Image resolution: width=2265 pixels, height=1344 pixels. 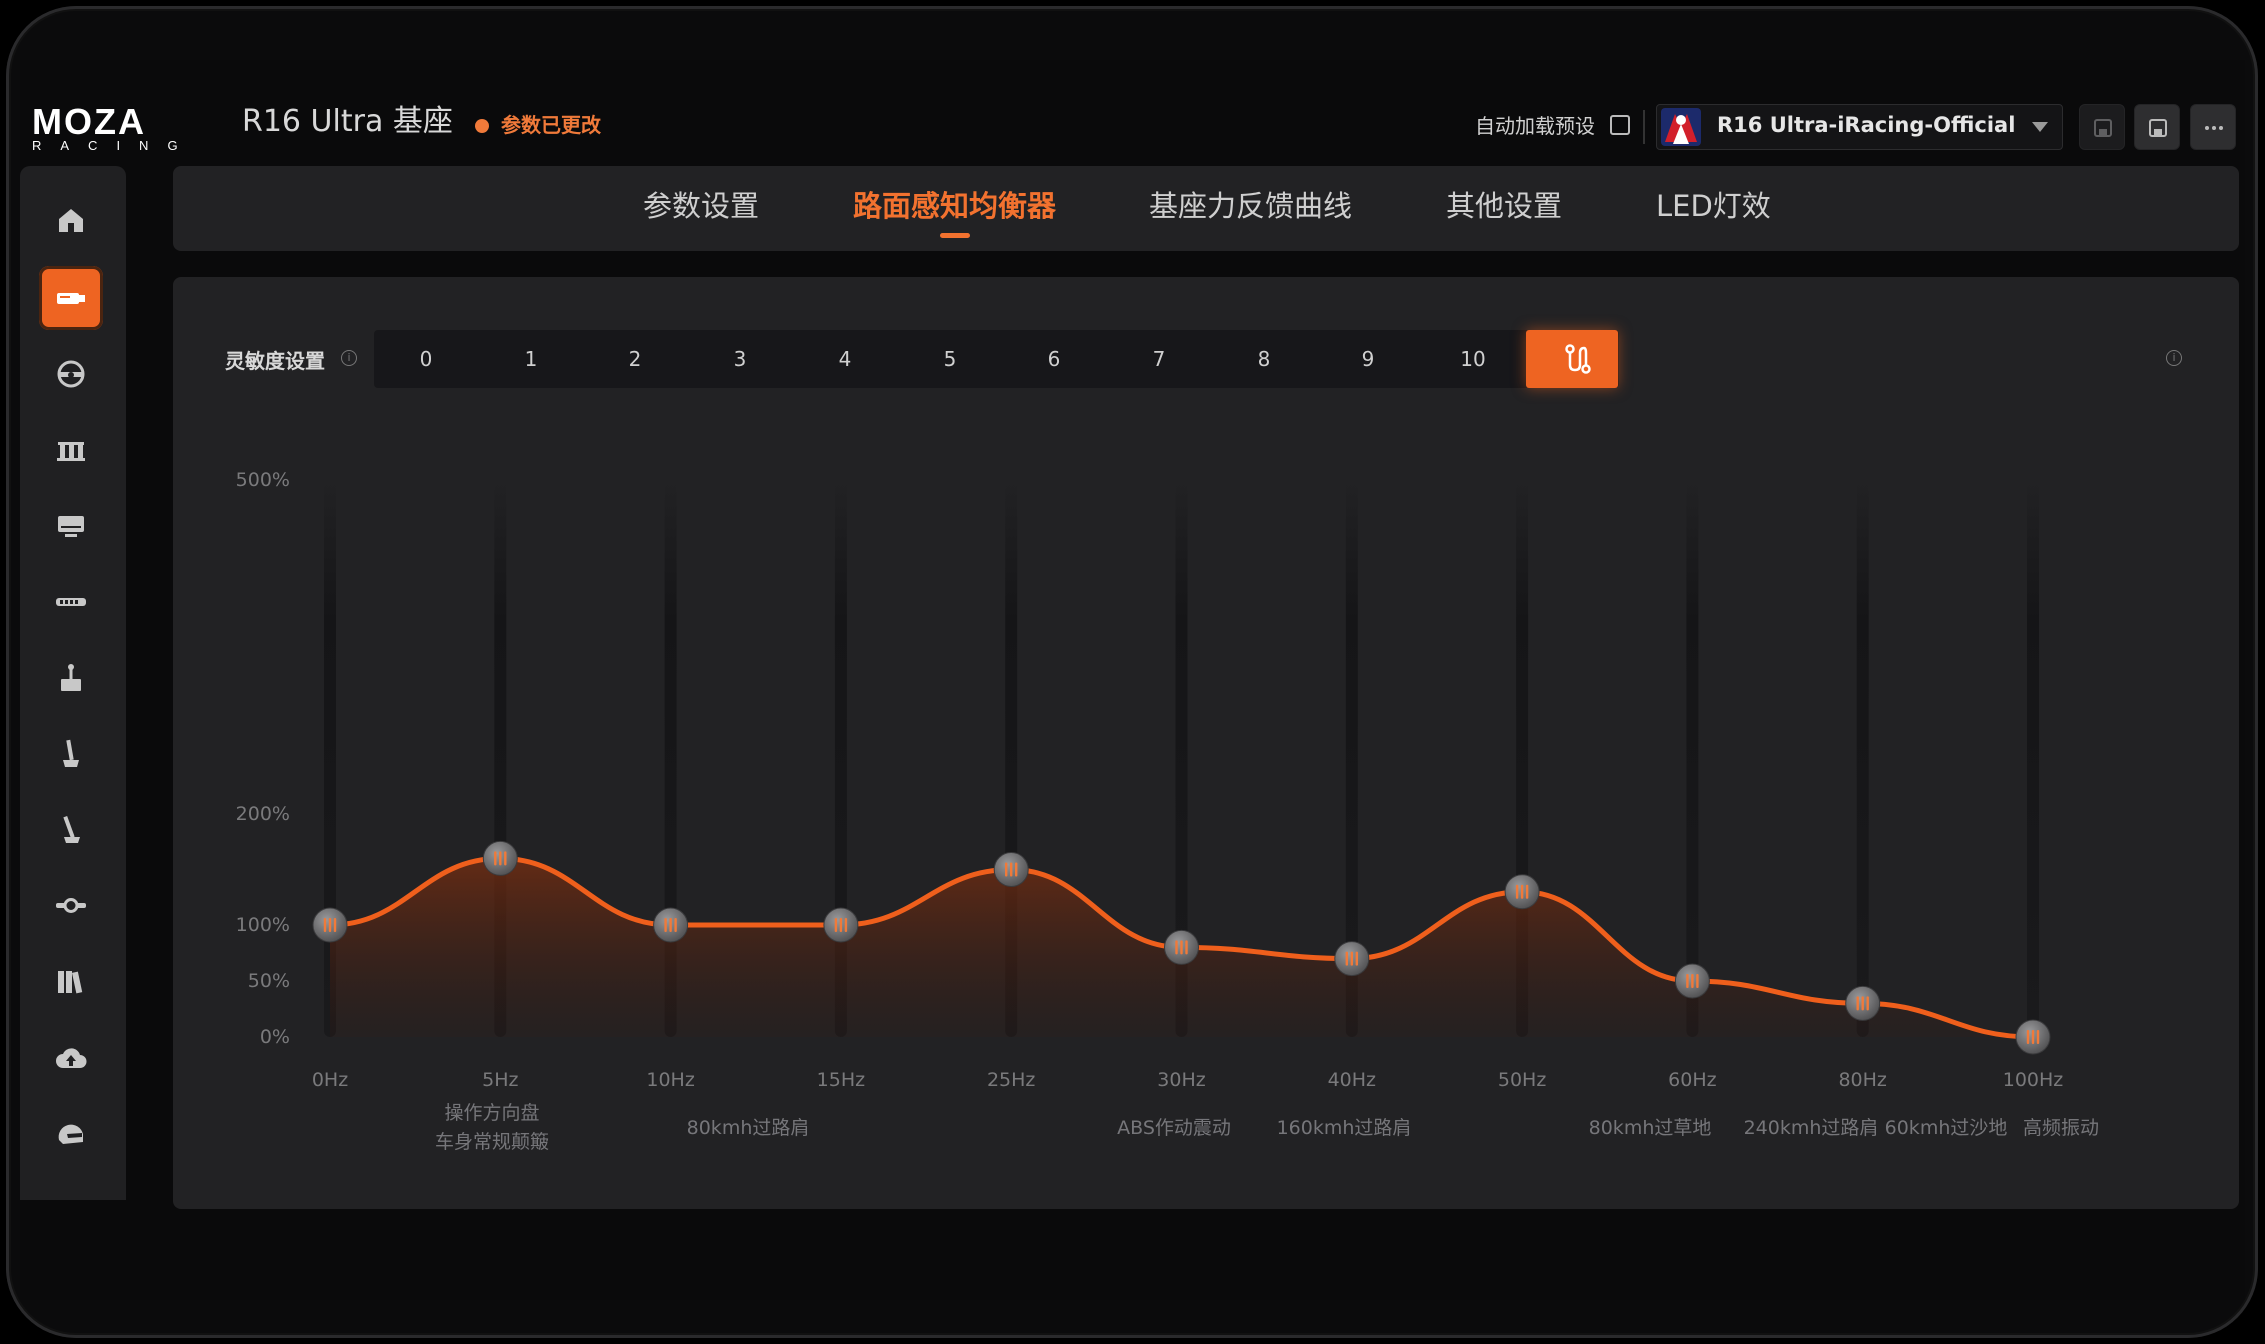 What do you see at coordinates (330, 1080) in the screenshot?
I see `x-tick-label: 0Hz` at bounding box center [330, 1080].